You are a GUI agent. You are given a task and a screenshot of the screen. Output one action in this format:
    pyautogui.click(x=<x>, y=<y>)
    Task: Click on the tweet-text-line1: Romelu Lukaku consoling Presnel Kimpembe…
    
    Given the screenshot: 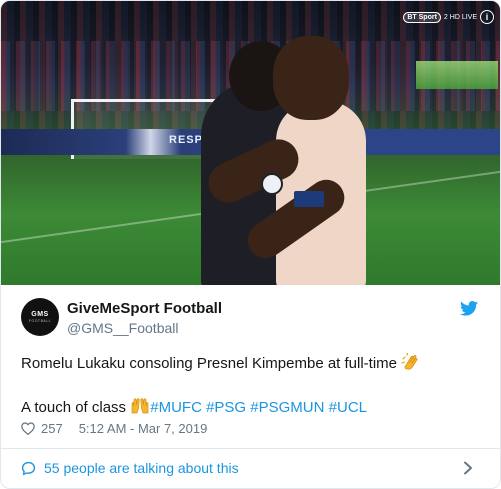 What is the action you would take?
    pyautogui.click(x=221, y=362)
    